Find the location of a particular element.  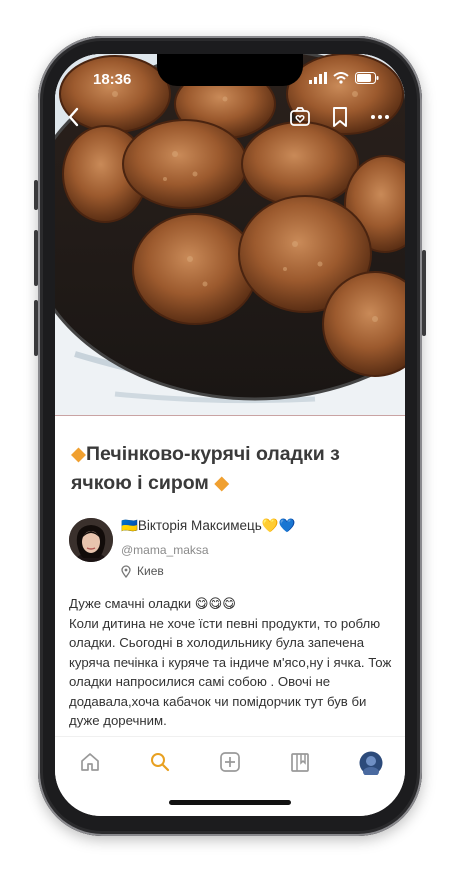

wifi-icon is located at coordinates (341, 78).